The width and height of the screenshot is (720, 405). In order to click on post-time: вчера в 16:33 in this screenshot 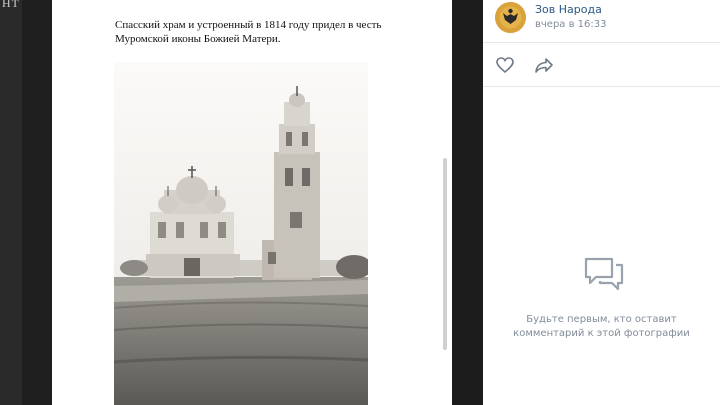, I will do `click(571, 24)`.